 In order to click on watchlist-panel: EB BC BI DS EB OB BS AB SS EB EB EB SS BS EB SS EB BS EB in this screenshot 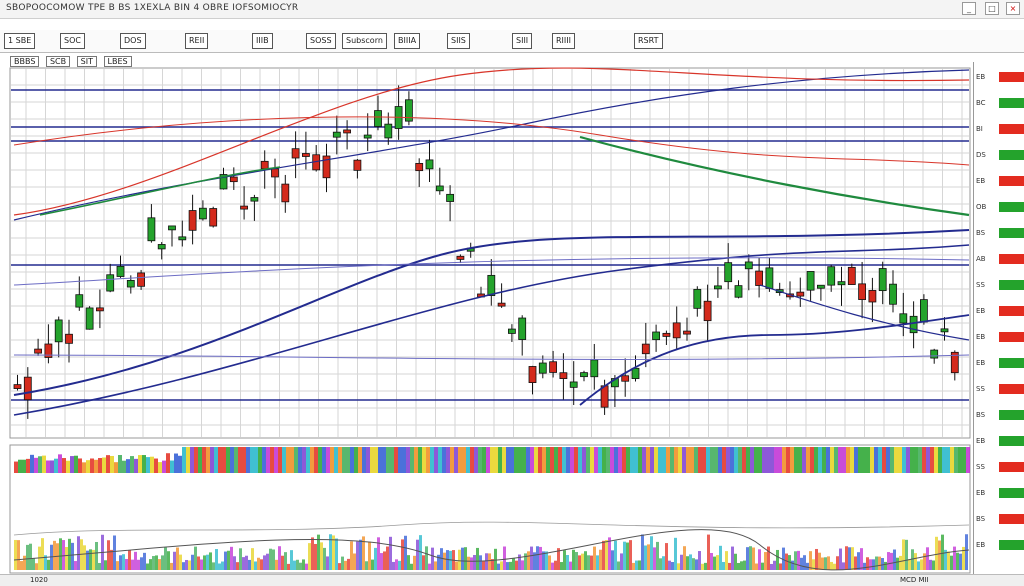, I will do `click(998, 319)`.